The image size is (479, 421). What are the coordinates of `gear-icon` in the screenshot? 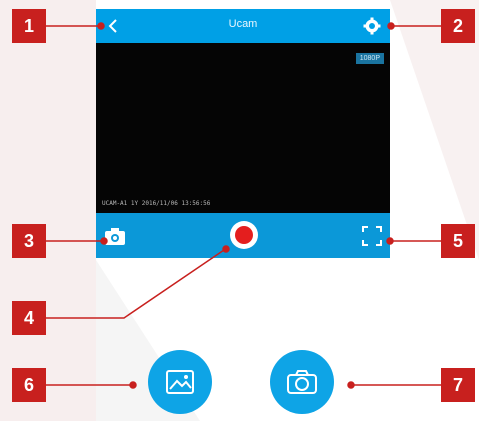 It's located at (372, 26).